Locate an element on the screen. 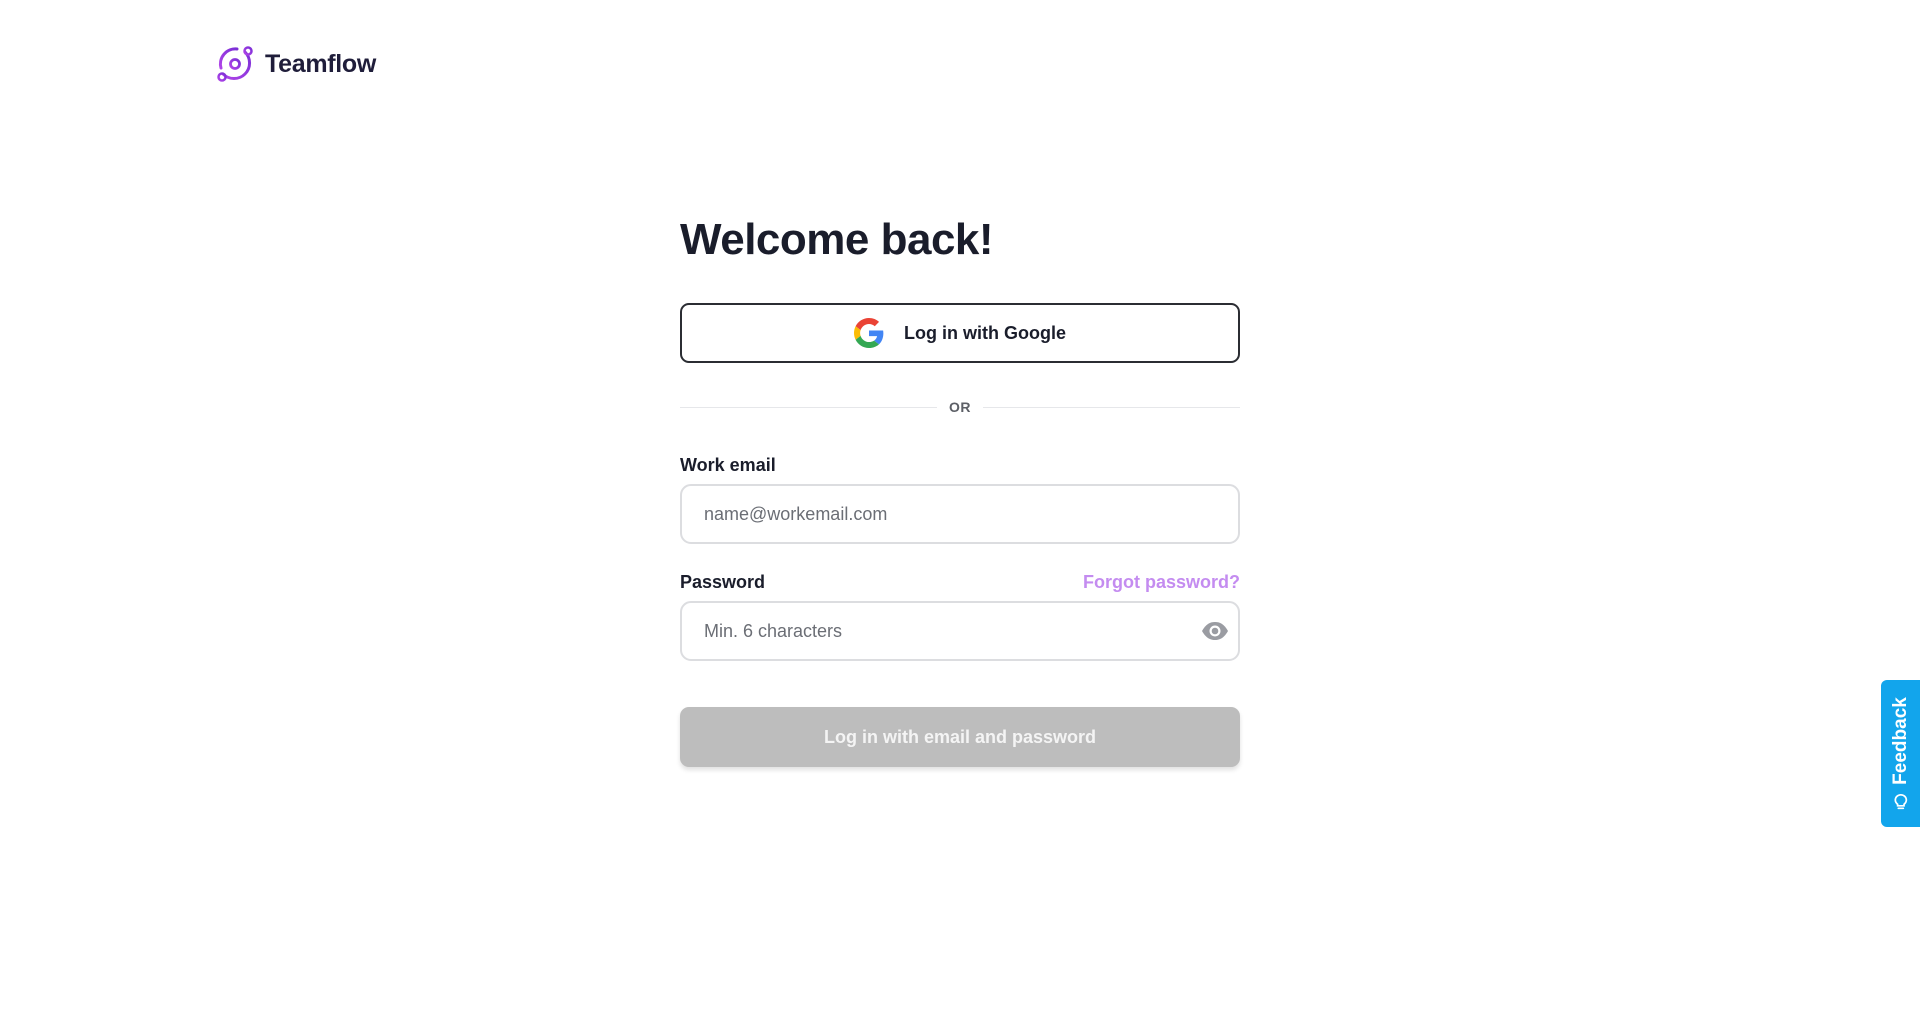  or-divider: OR is located at coordinates (960, 407).